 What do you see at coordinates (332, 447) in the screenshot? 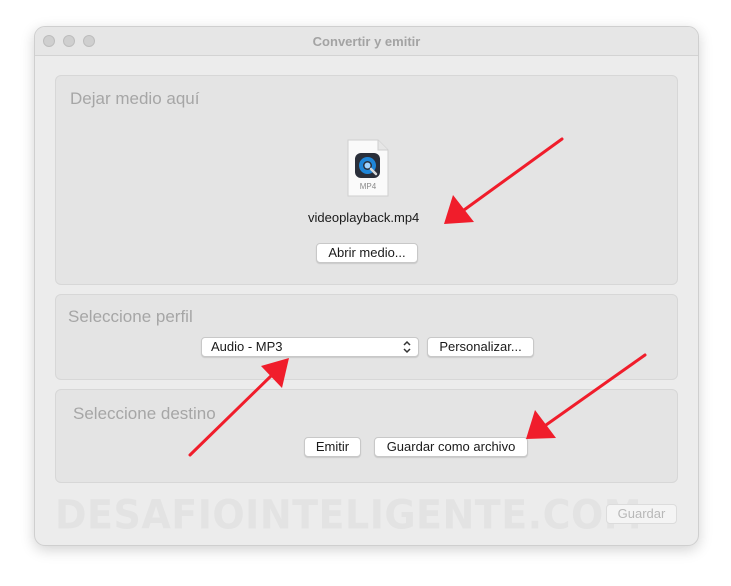
I see `stream-button: Emitir` at bounding box center [332, 447].